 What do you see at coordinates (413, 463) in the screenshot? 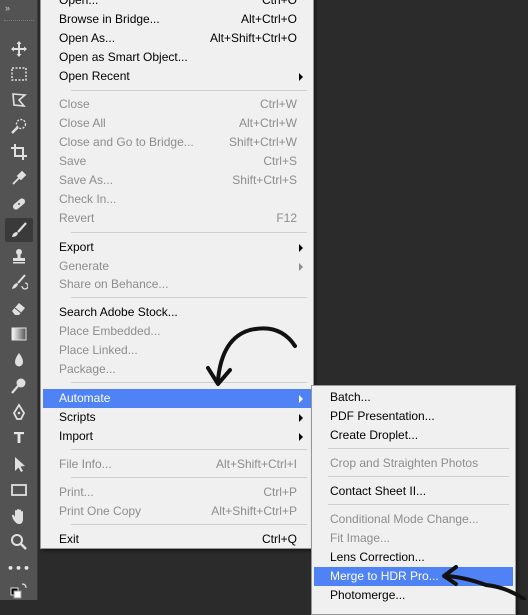
I see `menu-item-crop-and-straighten-photos: Crop and Straighten Photos` at bounding box center [413, 463].